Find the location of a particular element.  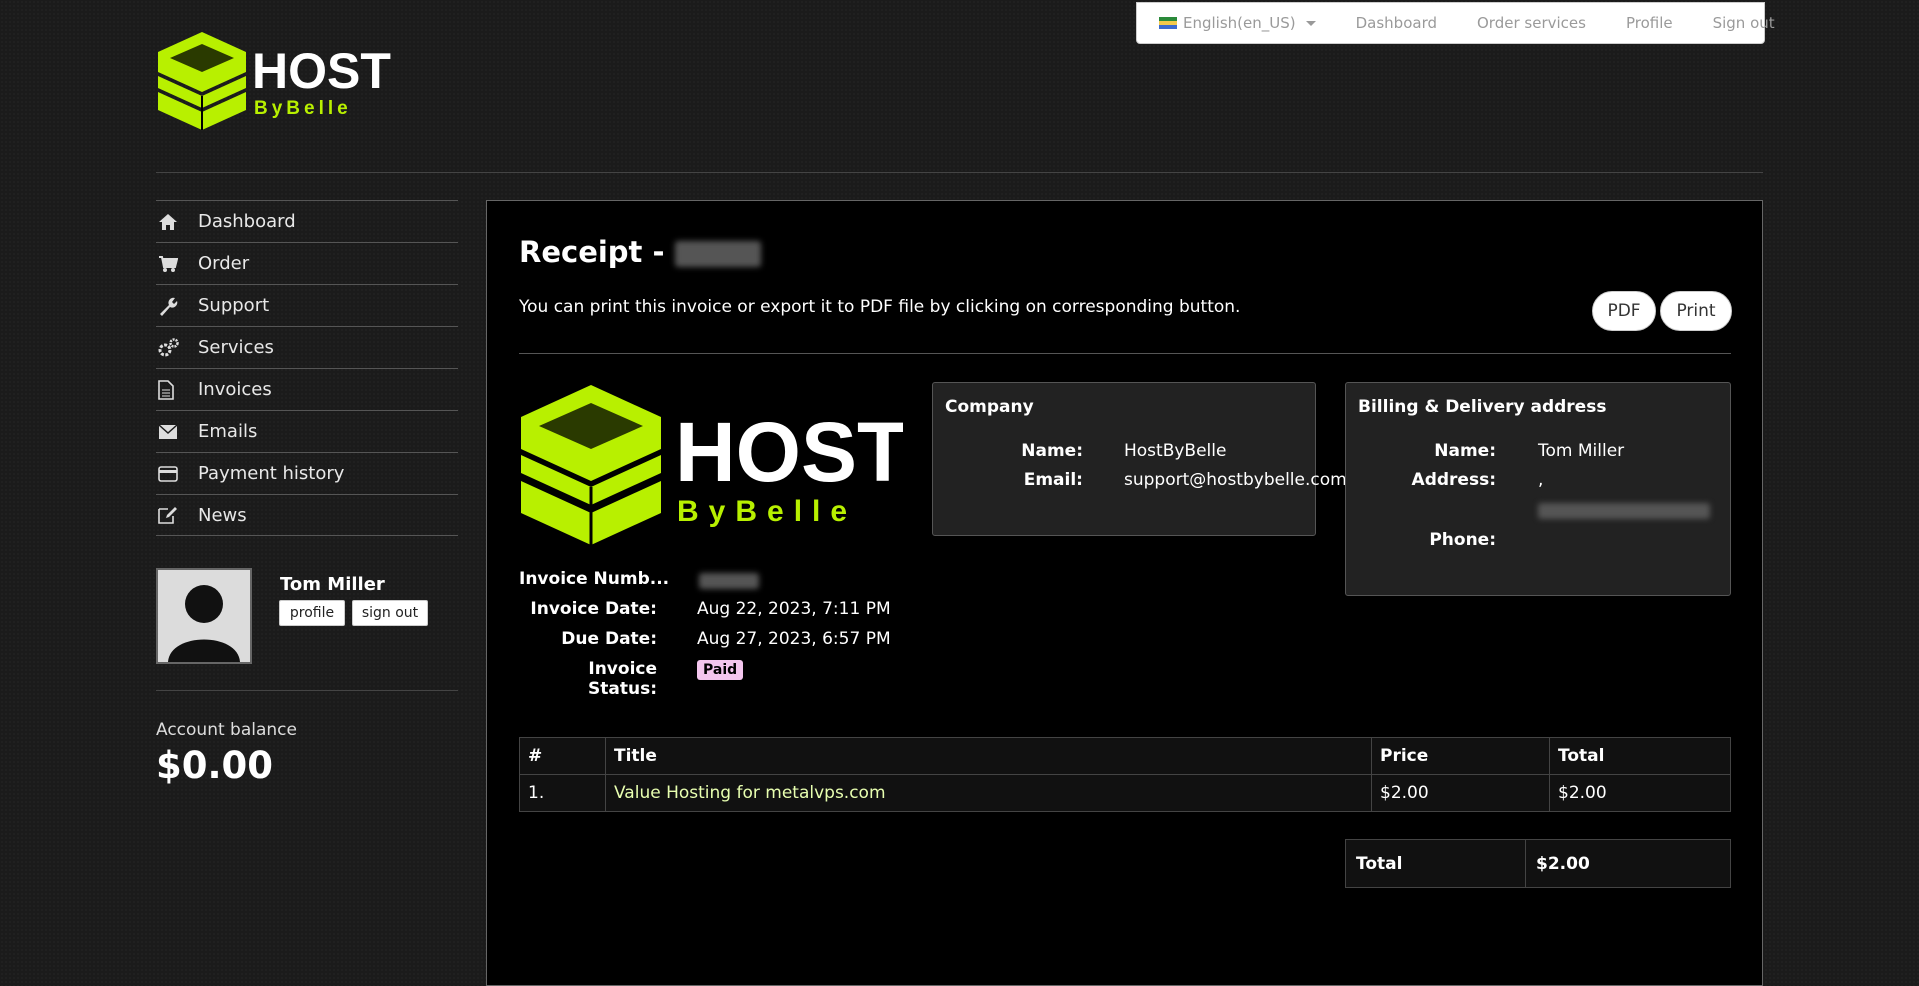

topbar-link-dashboard: Dashboard is located at coordinates (1396, 23).